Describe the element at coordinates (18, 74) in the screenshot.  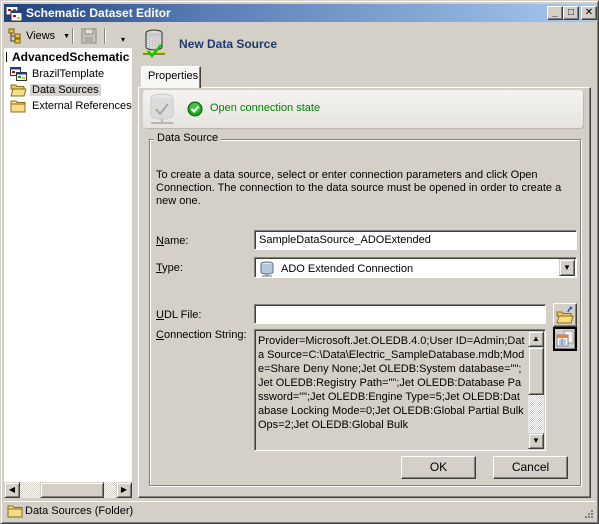
I see `template-icon` at that location.